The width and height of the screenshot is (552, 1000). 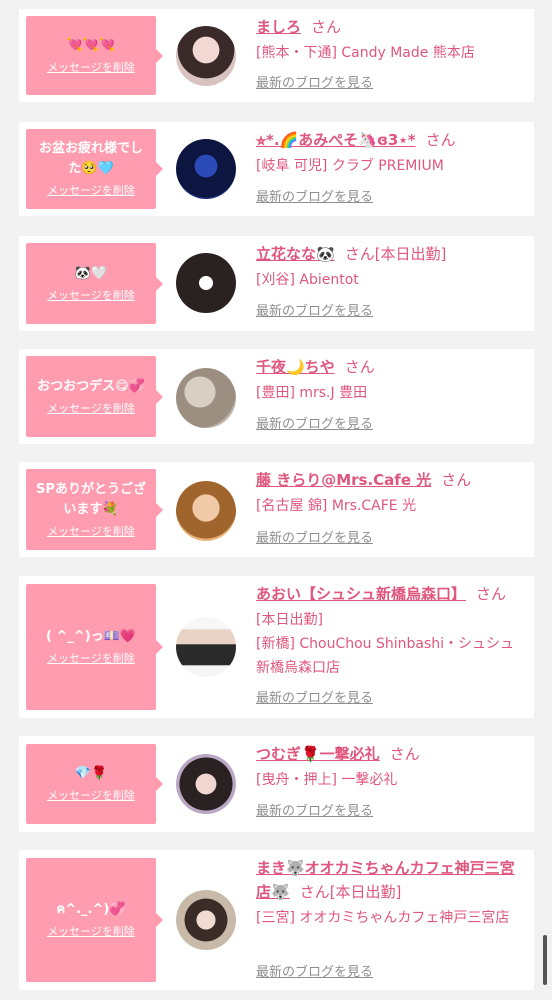 I want to click on message-text: SPありがとうございます💐, so click(x=91, y=499).